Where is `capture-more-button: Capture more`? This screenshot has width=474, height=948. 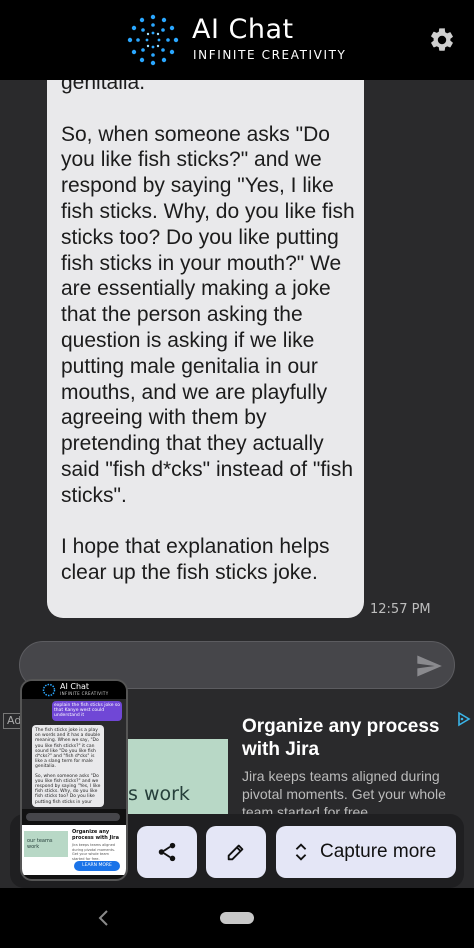
capture-more-button: Capture more is located at coordinates (366, 852).